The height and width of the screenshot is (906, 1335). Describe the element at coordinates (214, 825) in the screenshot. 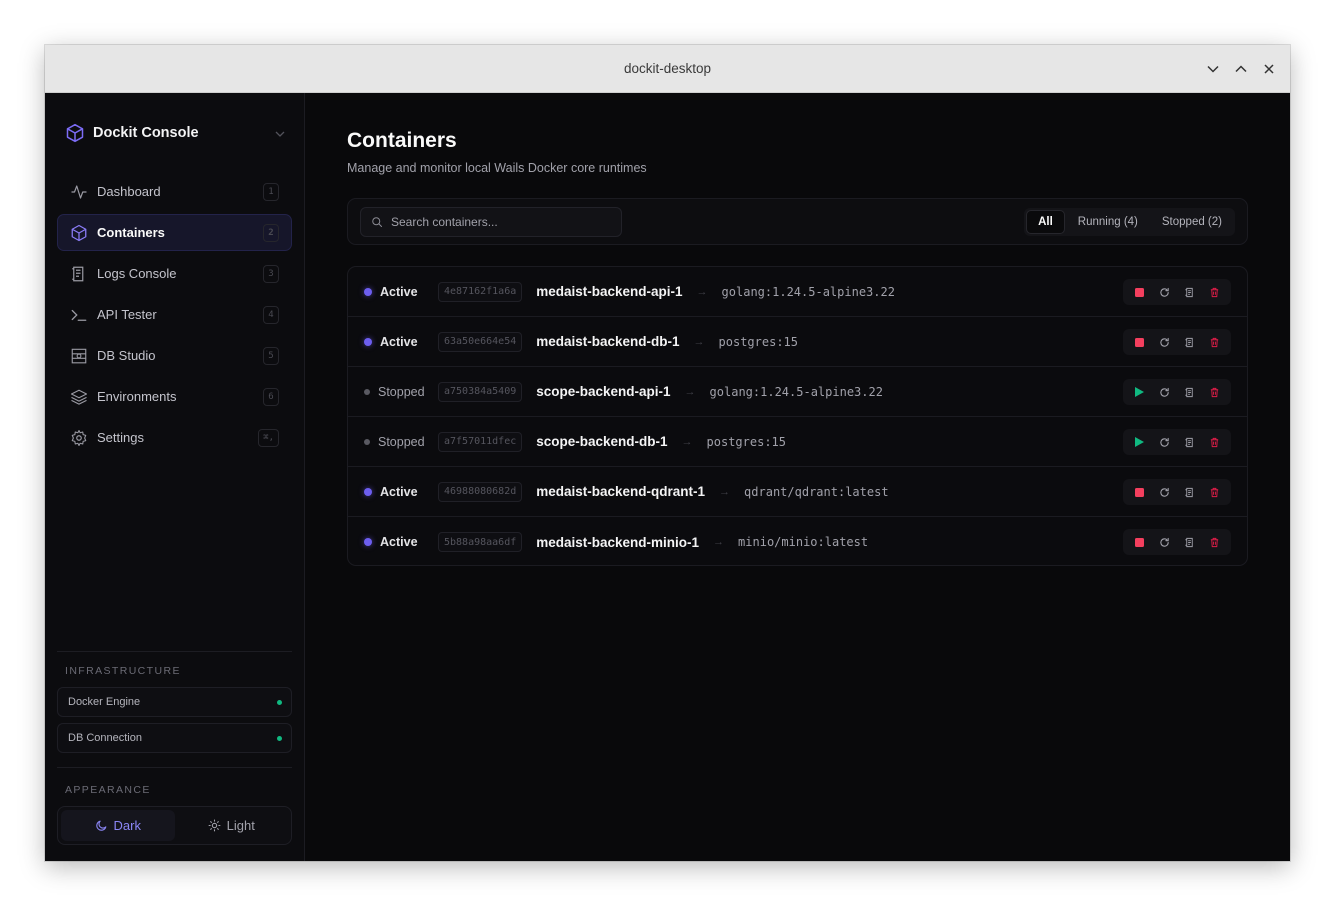

I see `sun-icon` at that location.